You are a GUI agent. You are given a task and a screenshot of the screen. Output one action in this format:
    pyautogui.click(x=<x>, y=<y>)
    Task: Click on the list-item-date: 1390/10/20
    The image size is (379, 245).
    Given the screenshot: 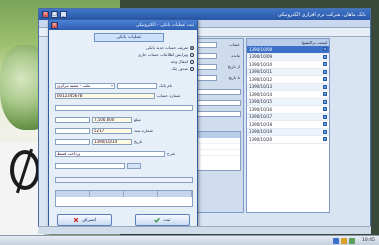 What is the action you would take?
    pyautogui.click(x=261, y=139)
    